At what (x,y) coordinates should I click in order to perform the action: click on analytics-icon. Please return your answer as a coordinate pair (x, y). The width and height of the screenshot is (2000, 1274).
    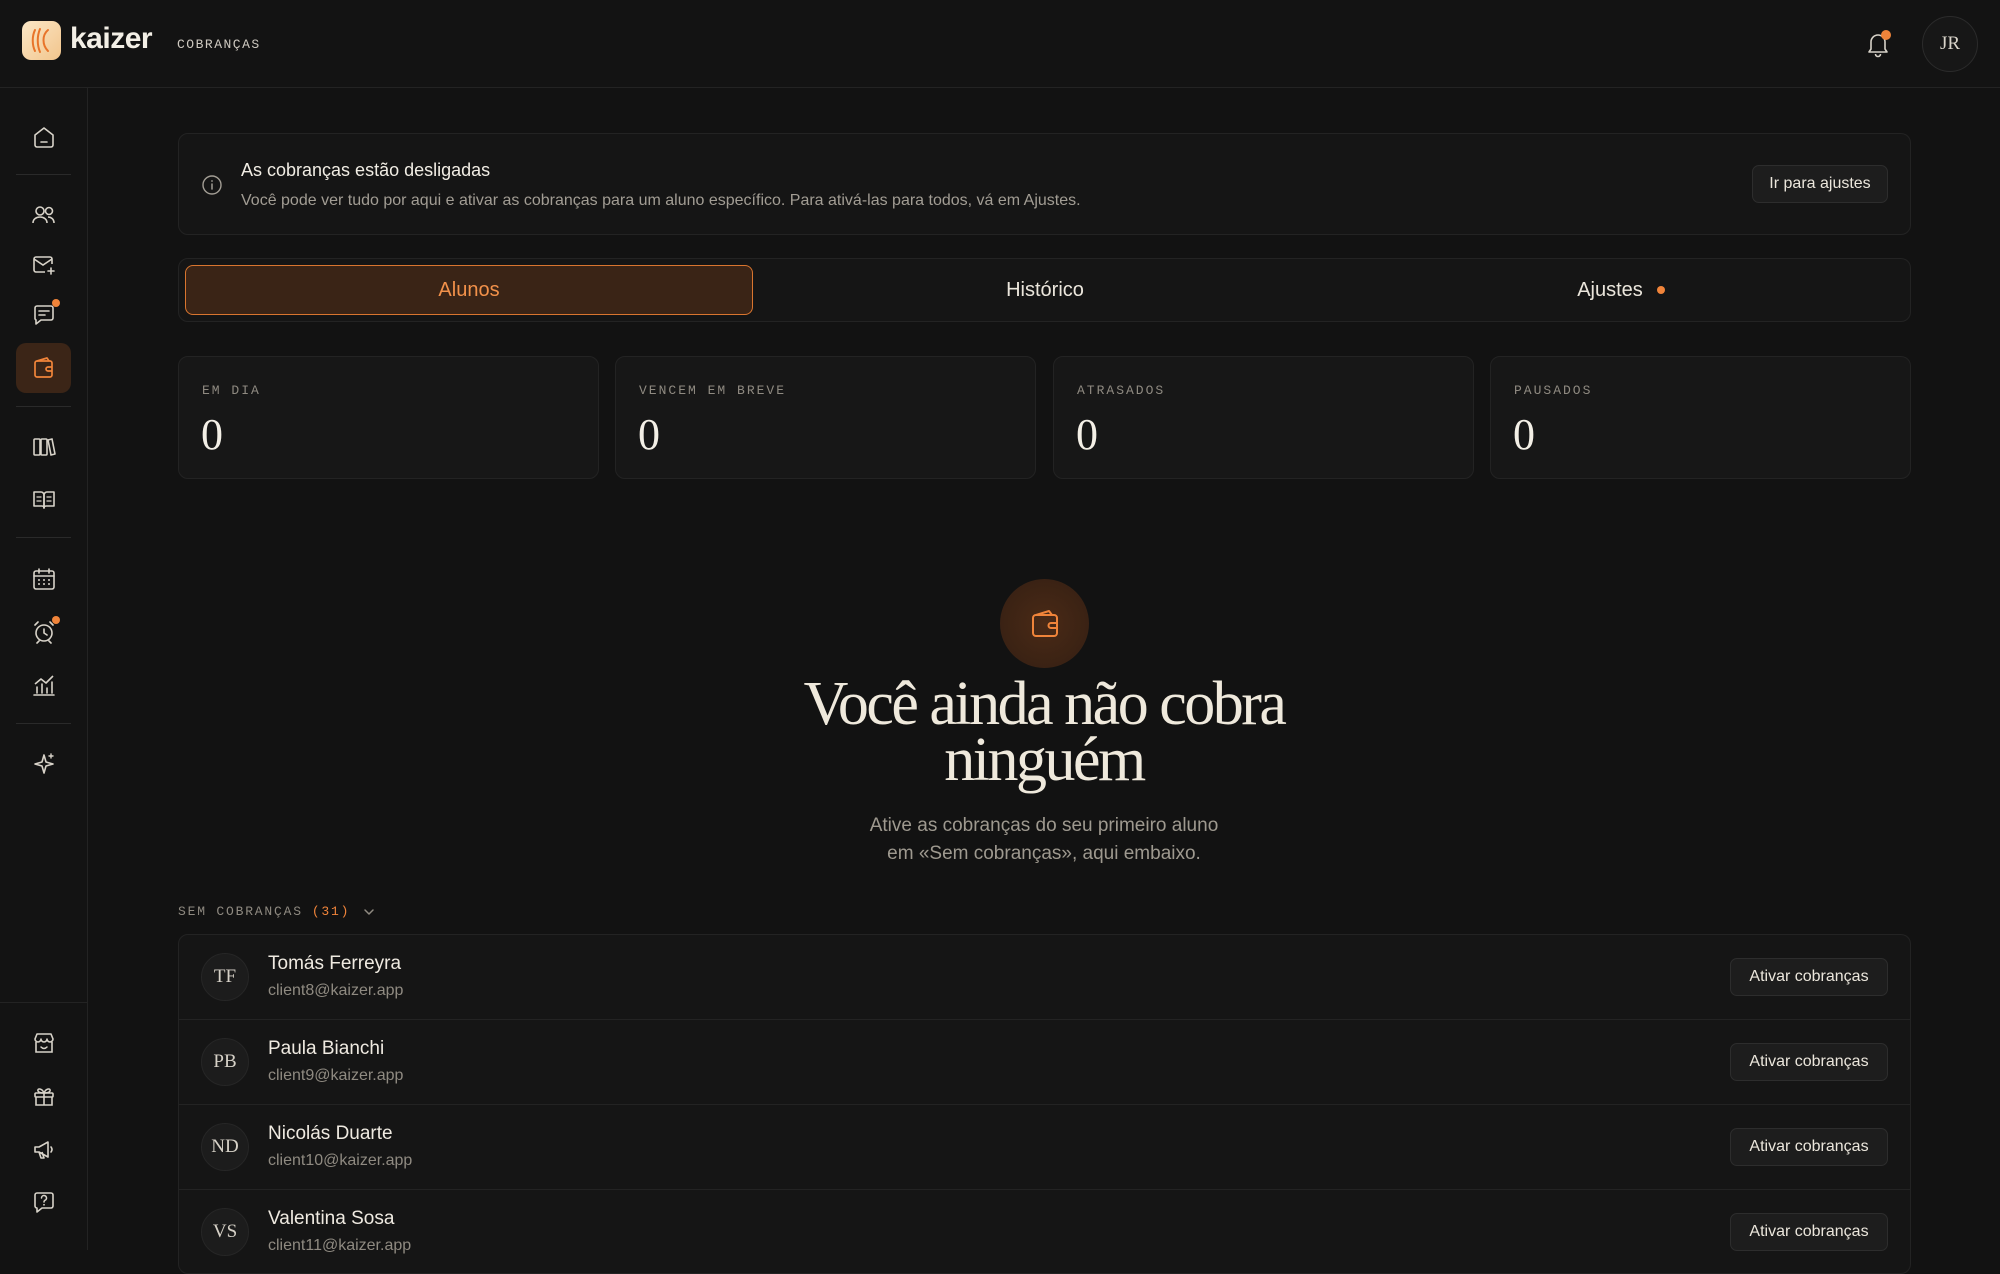
    Looking at the image, I should click on (43, 685).